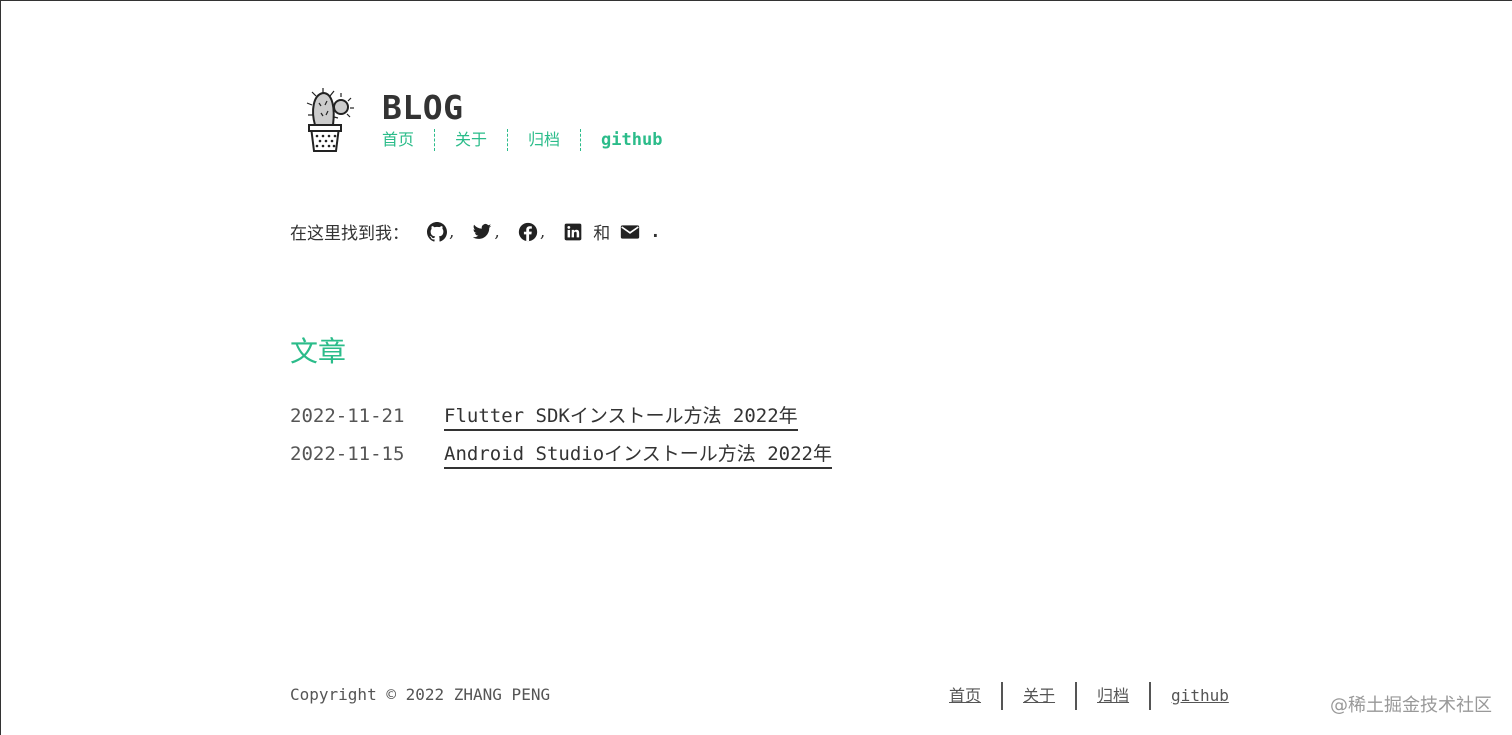  Describe the element at coordinates (655, 231) in the screenshot. I see `period: .` at that location.